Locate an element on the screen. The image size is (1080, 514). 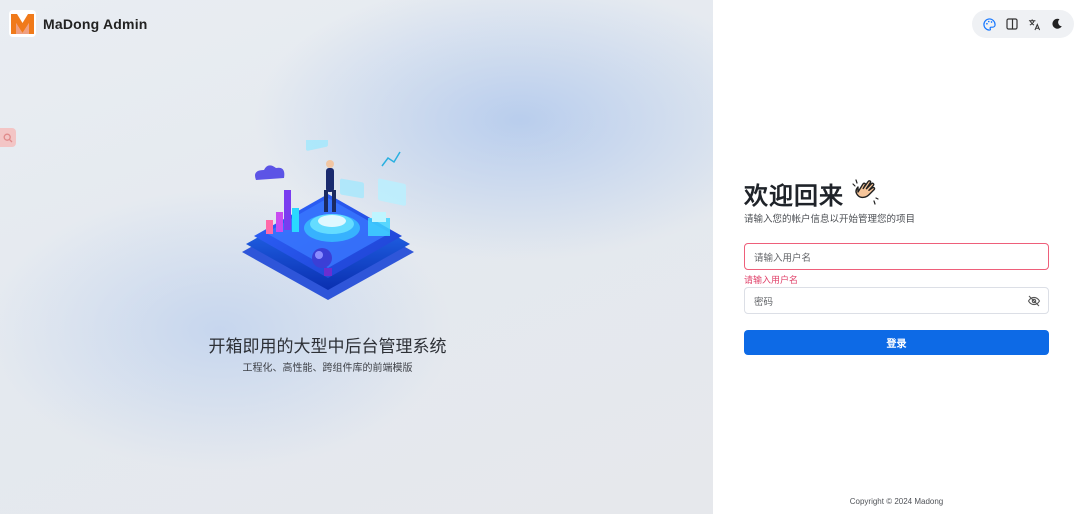
theme-color-button is located at coordinates (989, 24).